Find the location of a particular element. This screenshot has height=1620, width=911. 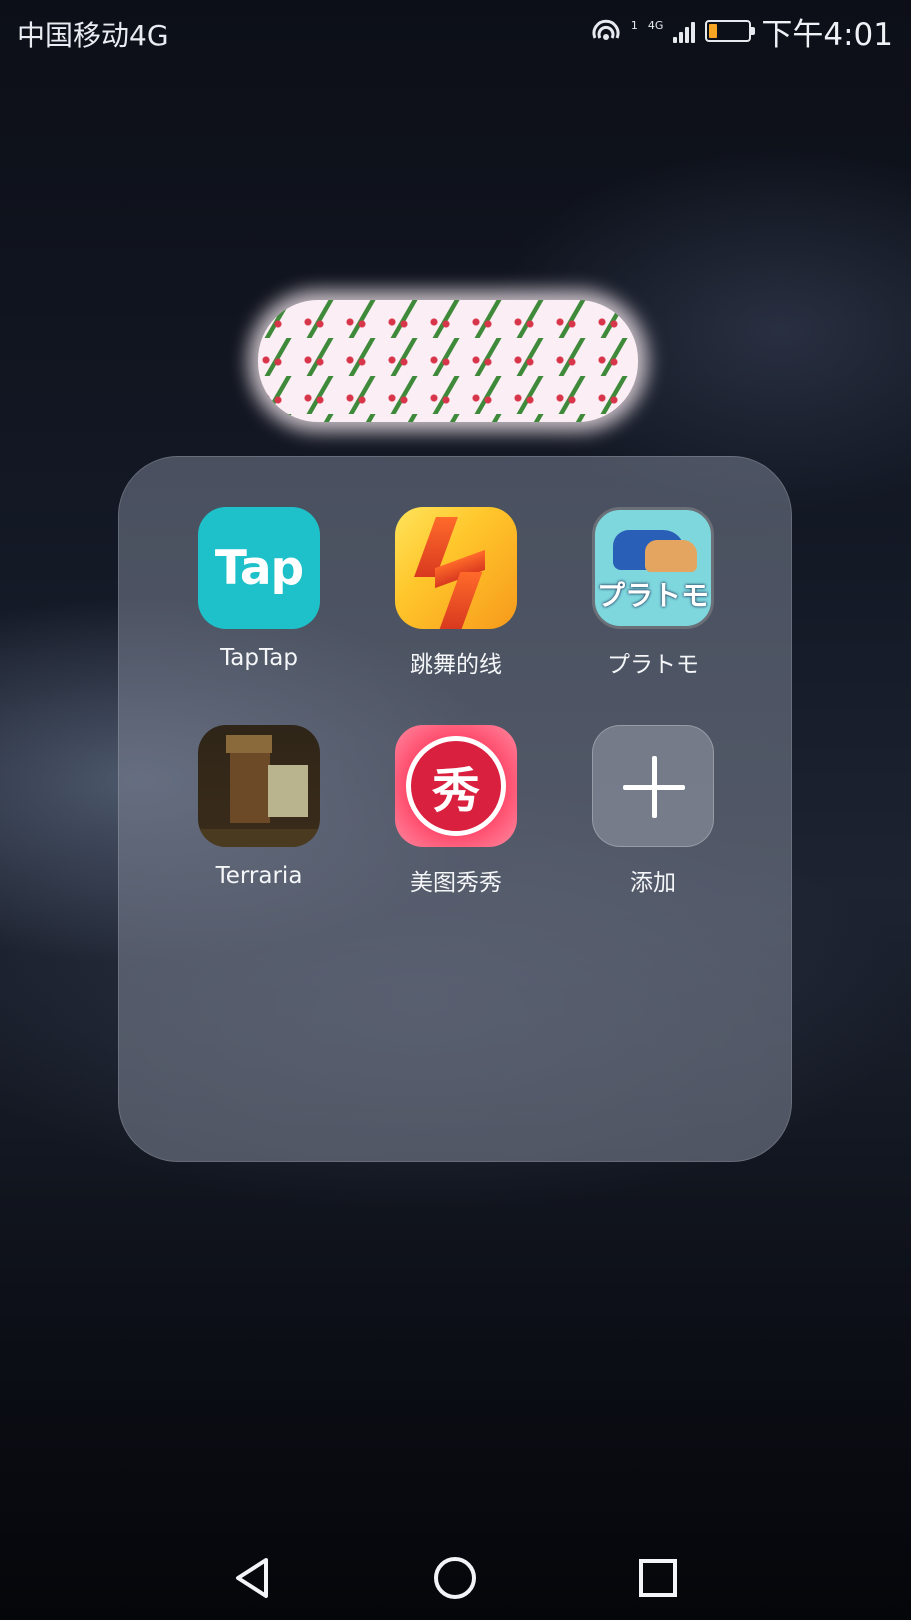

taptap-logo-text: Tap is located at coordinates (259, 568).